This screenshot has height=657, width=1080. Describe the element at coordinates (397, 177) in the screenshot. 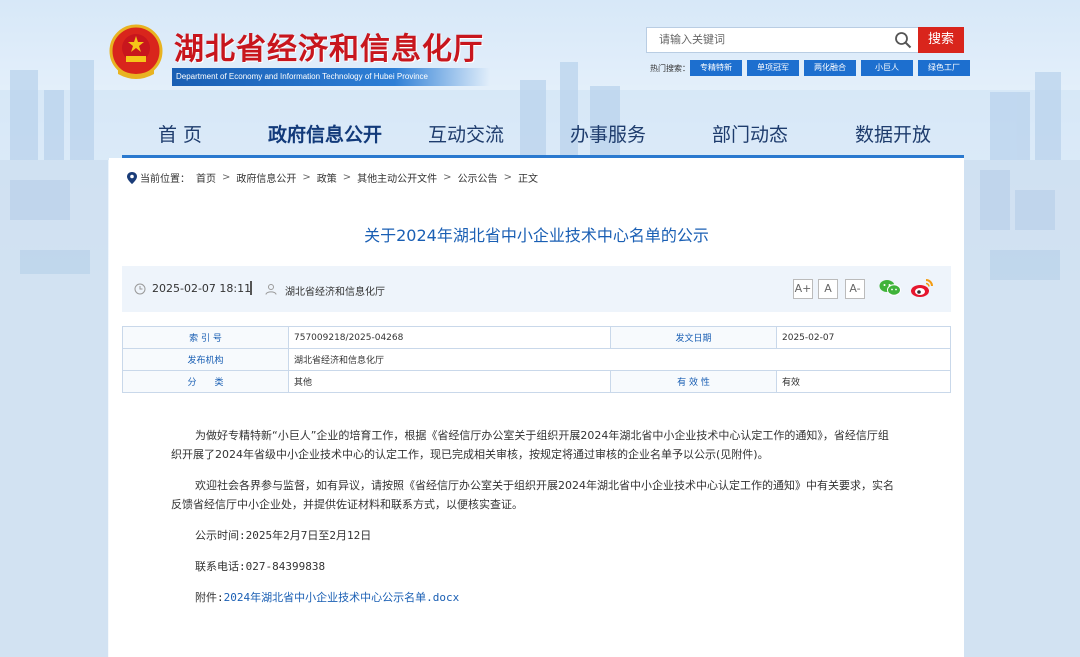

I see `breadcrumb-item: 其他主动公开文件` at that location.